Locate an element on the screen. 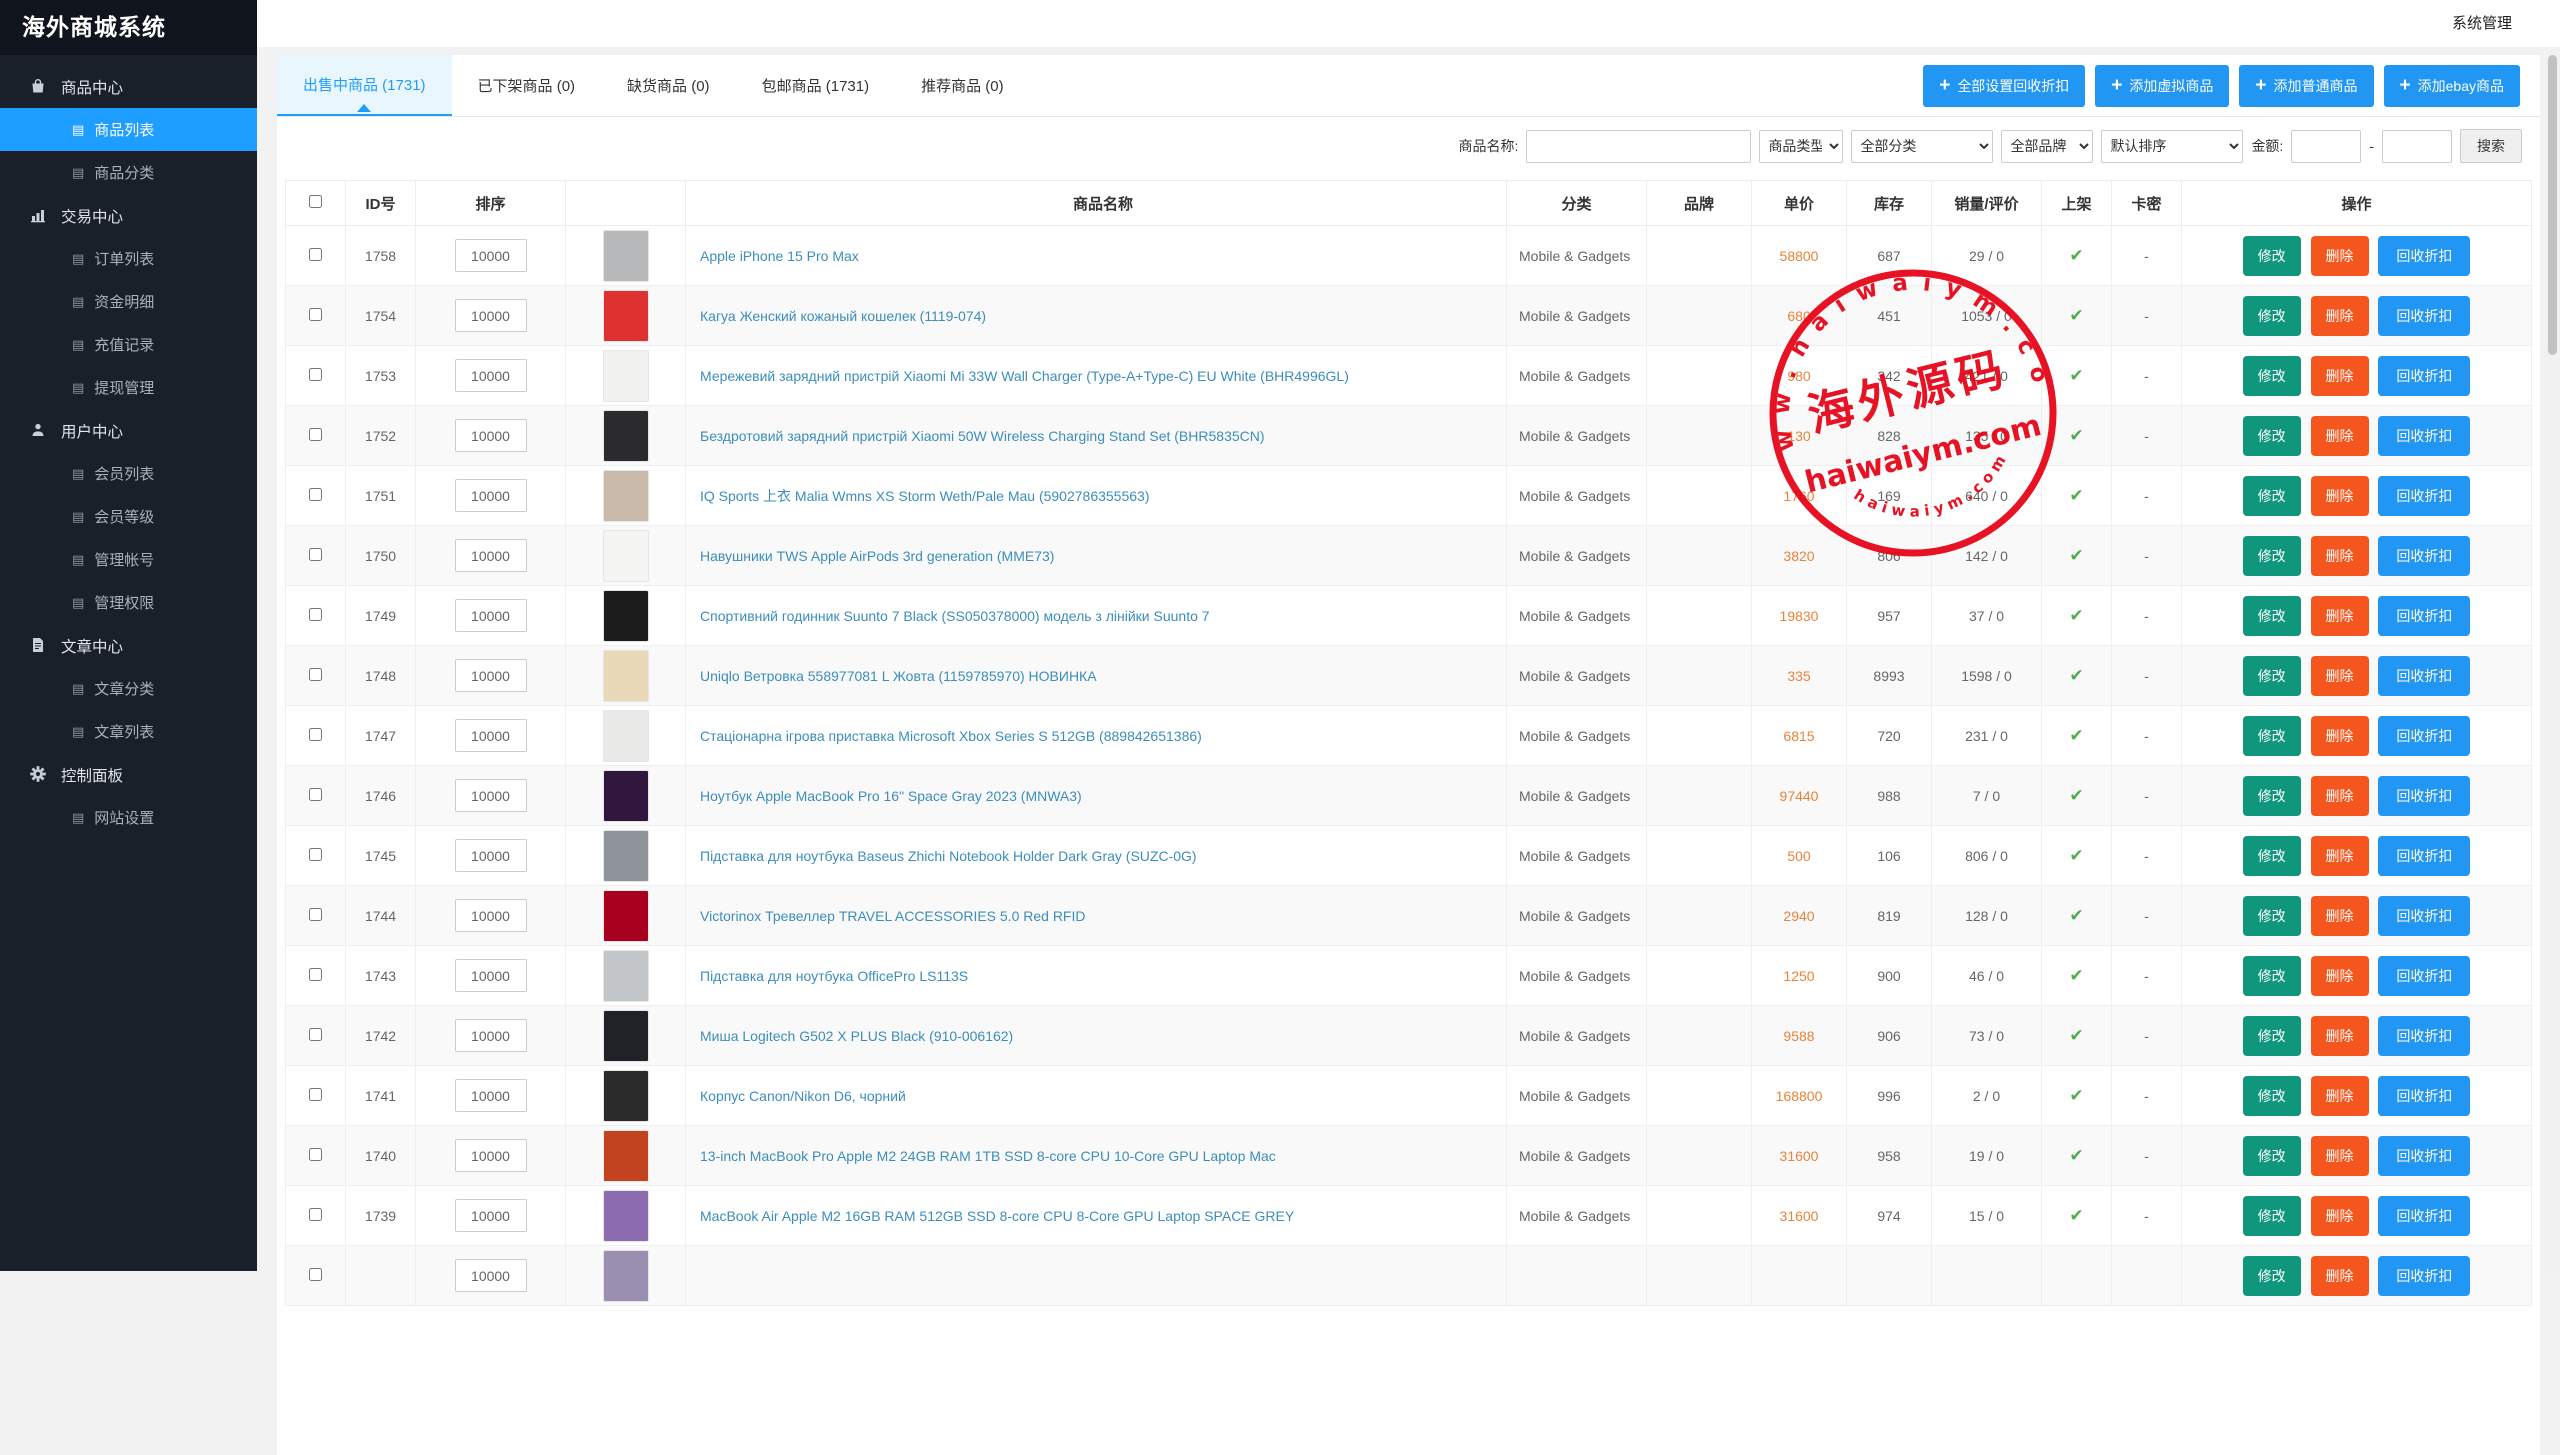 The width and height of the screenshot is (2560, 1455). sidebar-section: 交易中心 is located at coordinates (128, 215).